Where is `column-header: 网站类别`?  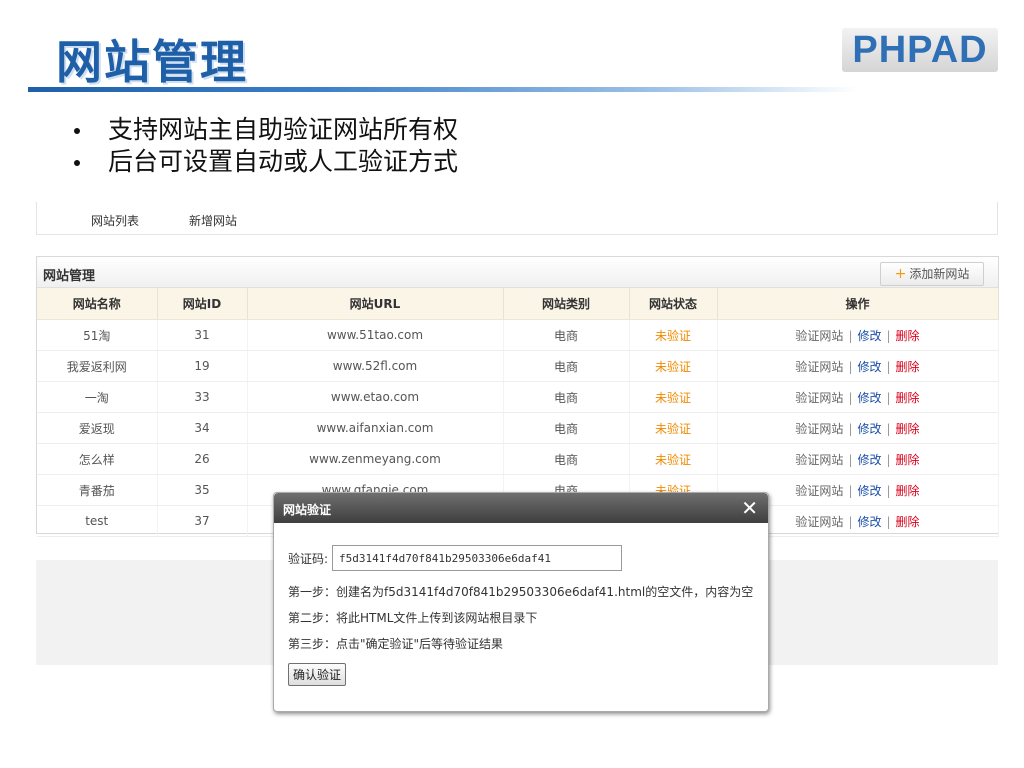 column-header: 网站类别 is located at coordinates (566, 304).